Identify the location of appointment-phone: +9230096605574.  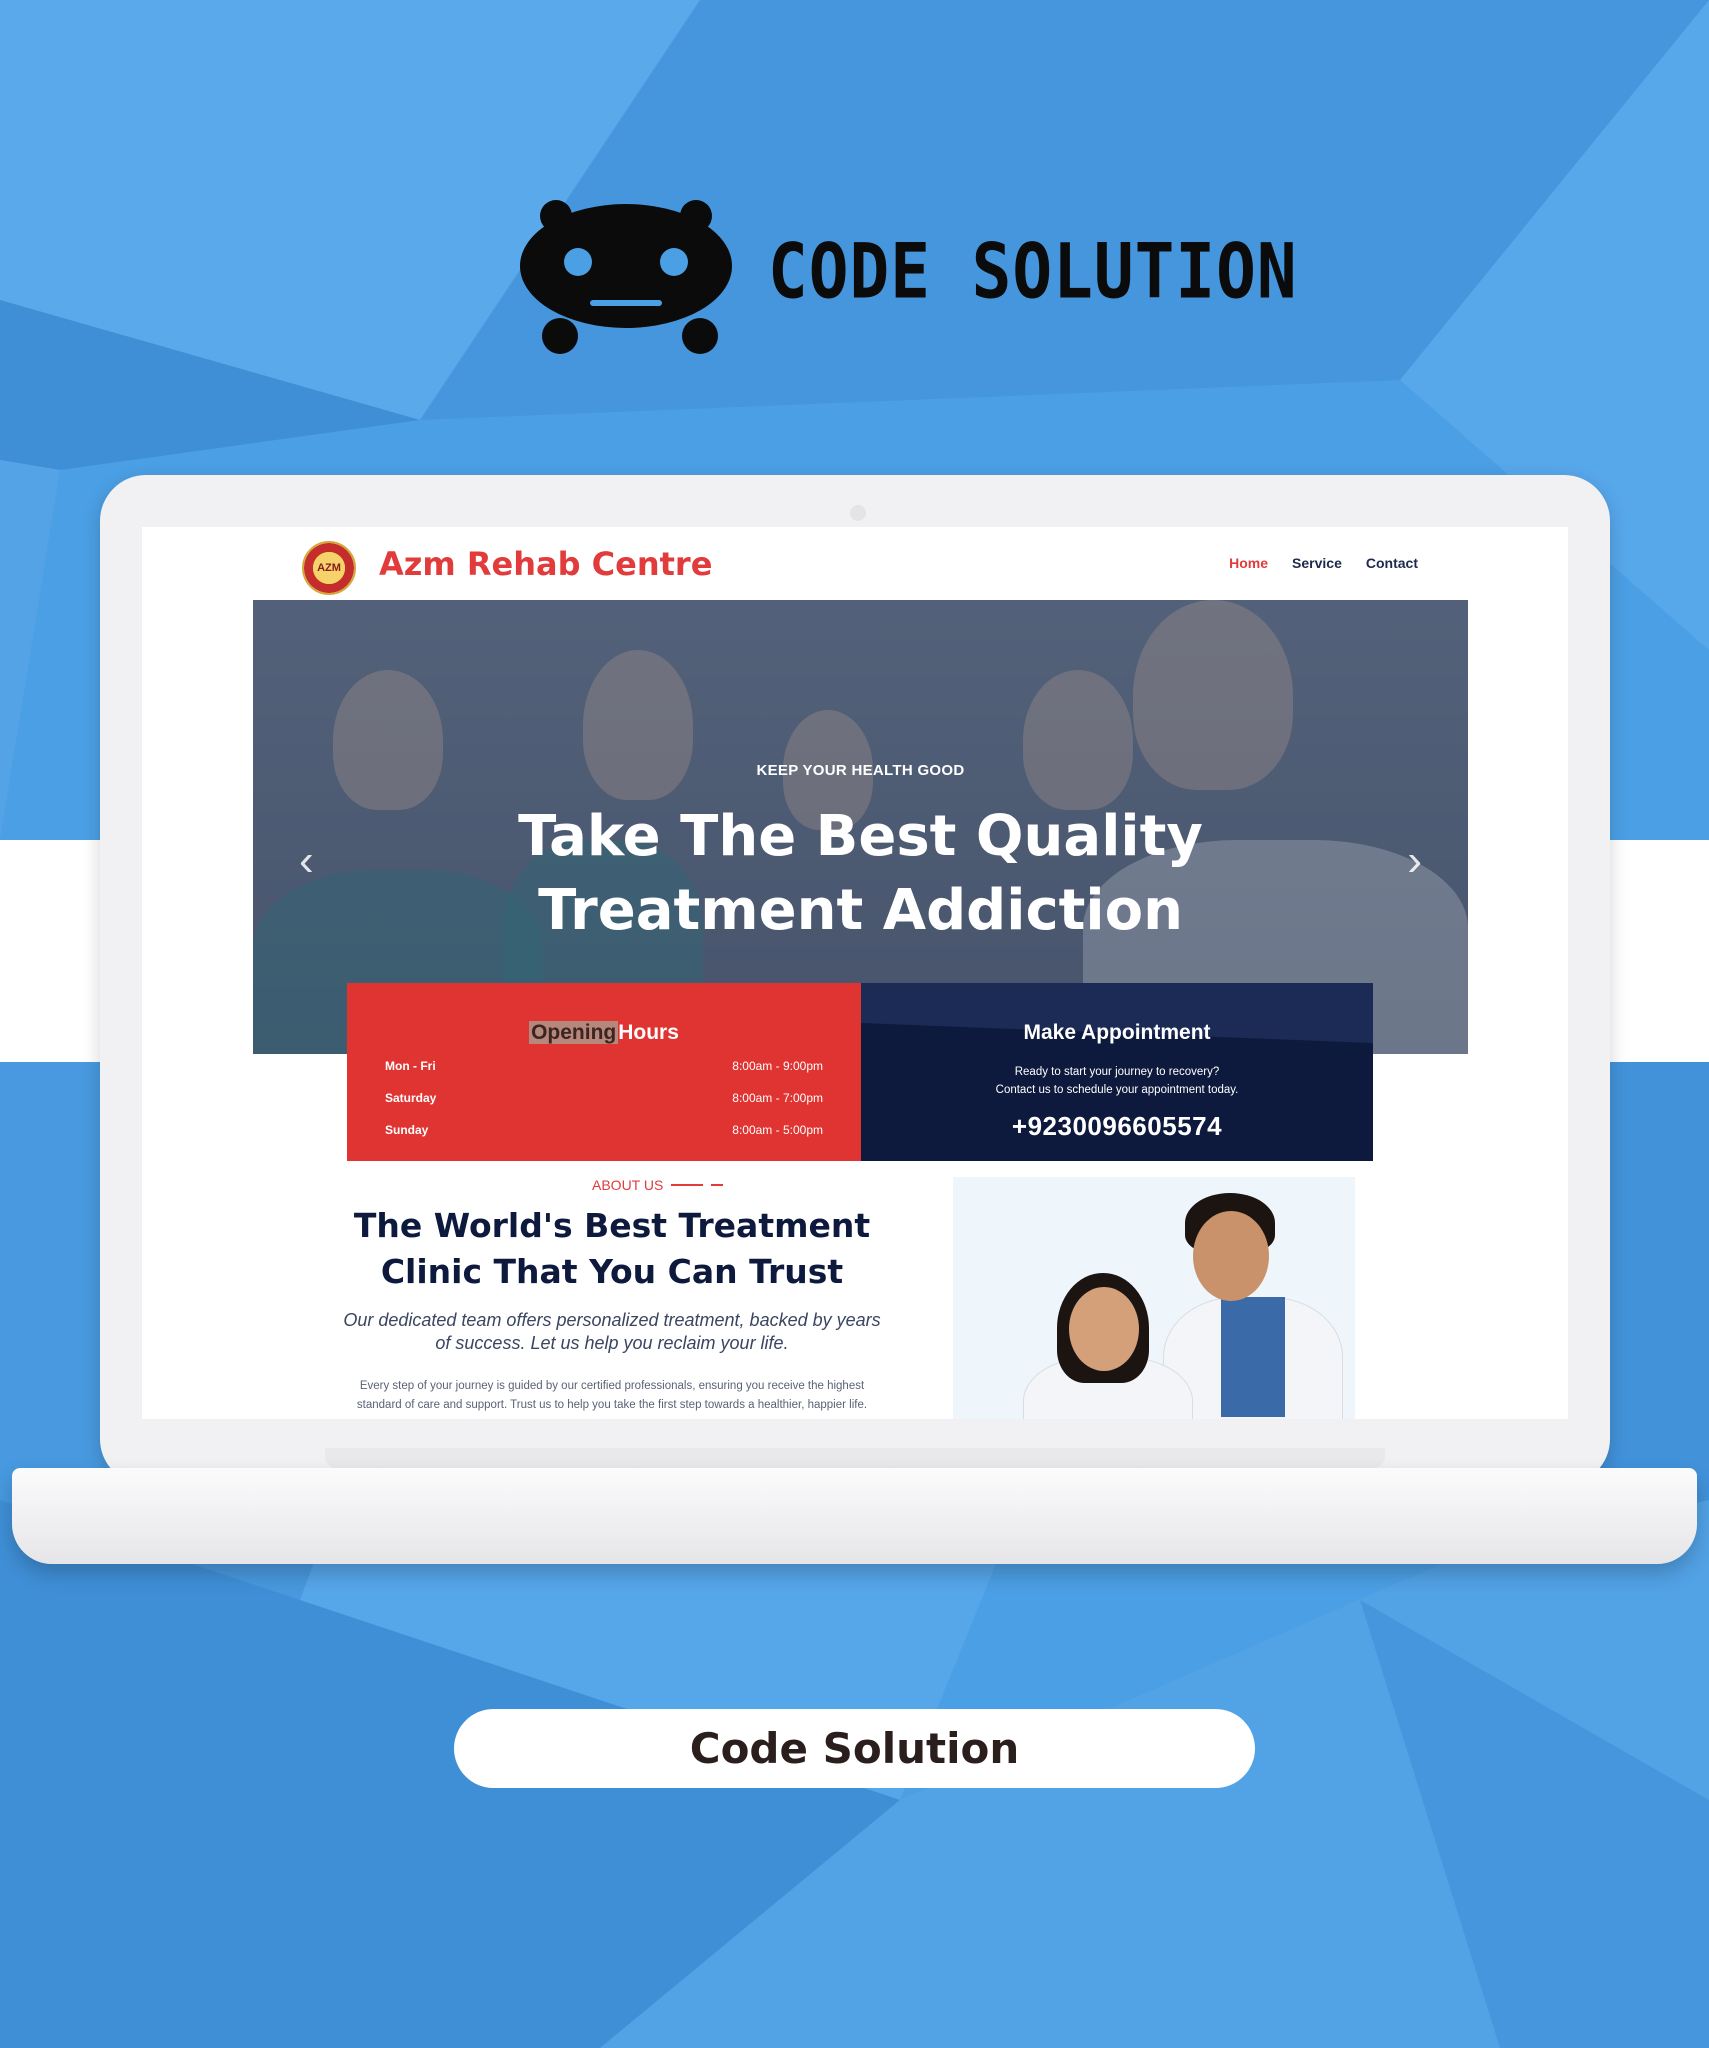
(1117, 1126).